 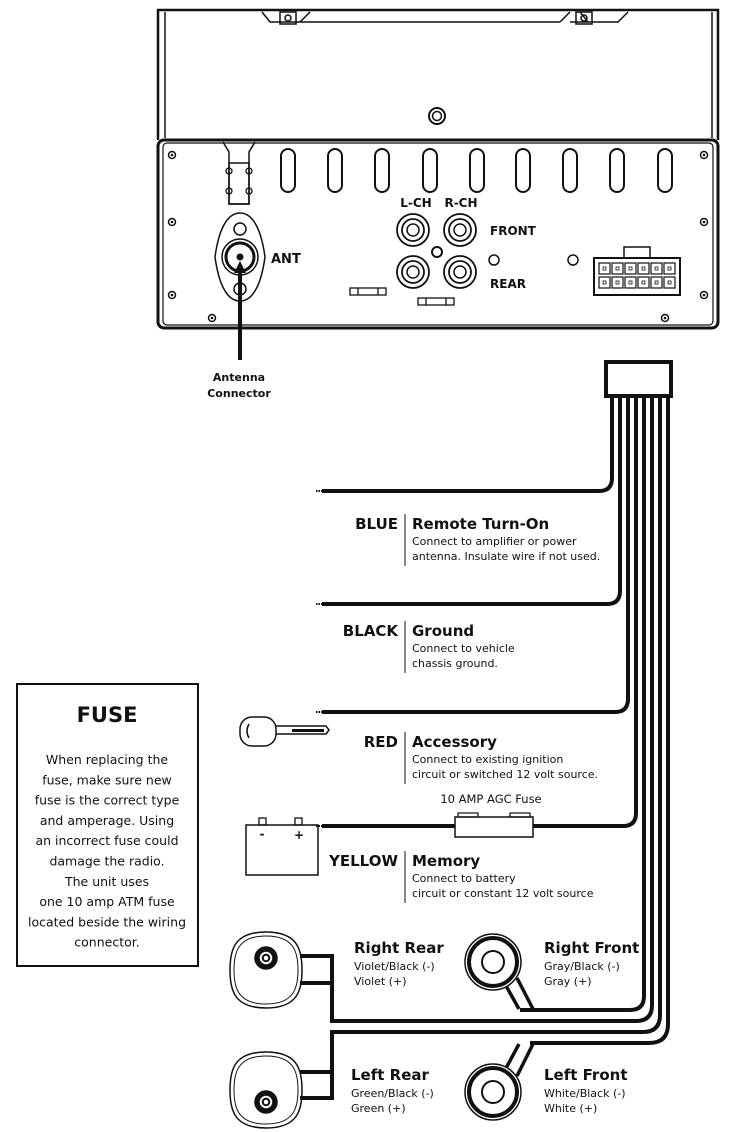 I want to click on wire-function: Memory, so click(x=446, y=861).